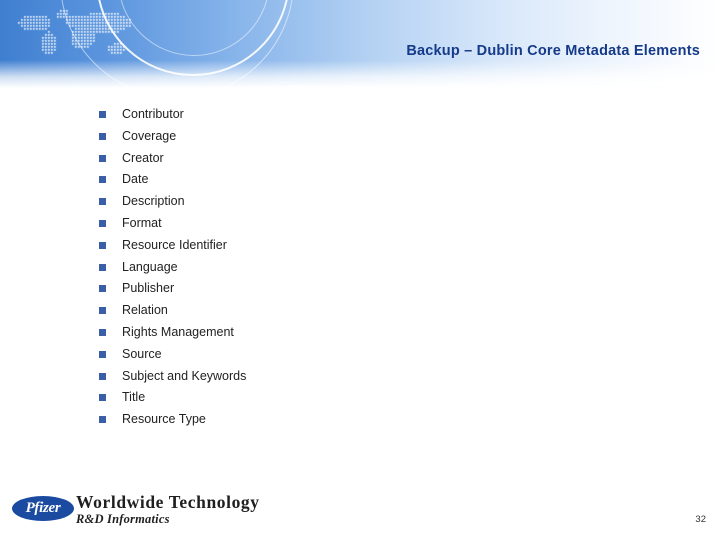  I want to click on list-item-label: Publisher, so click(148, 288).